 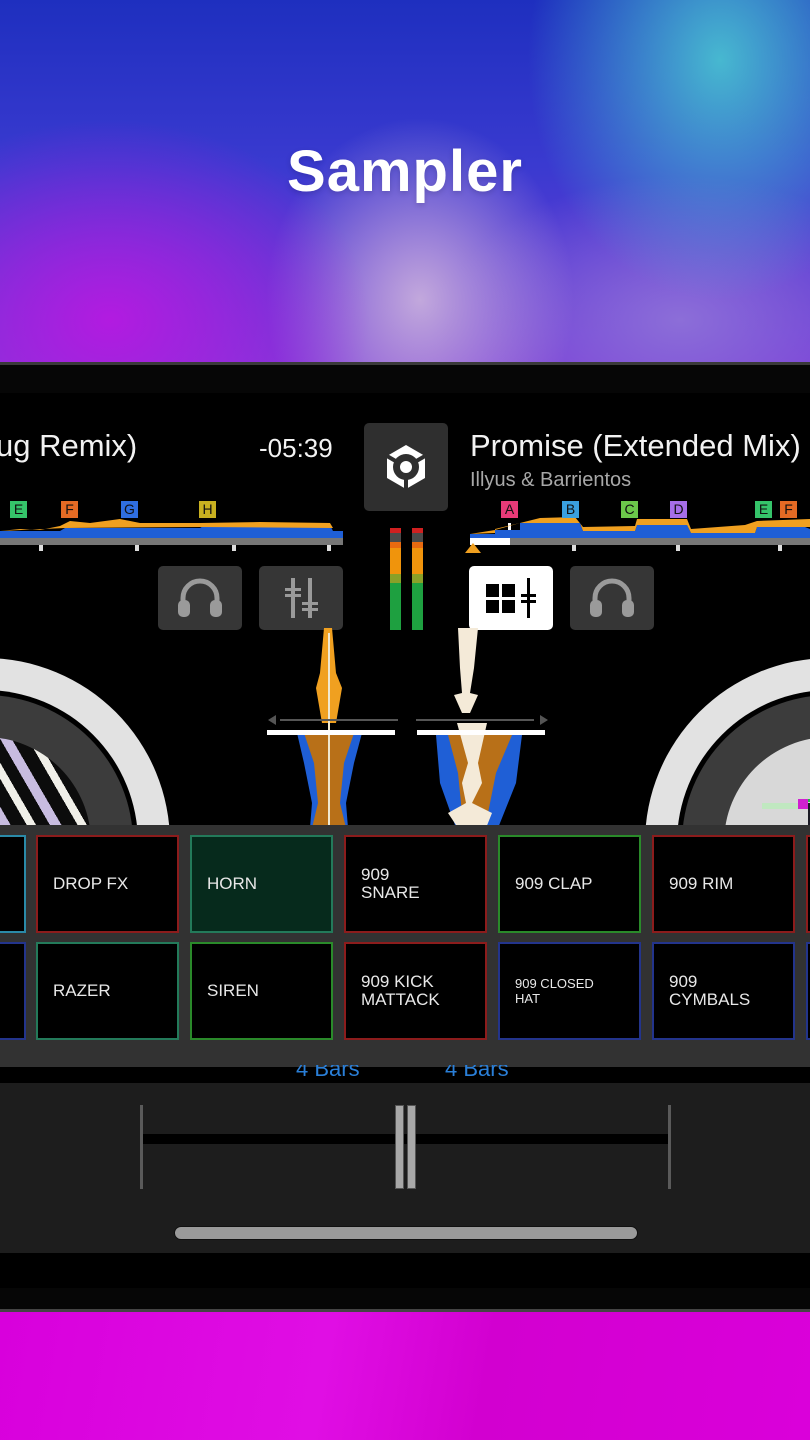 I want to click on mixer-view-button, so click(x=301, y=598).